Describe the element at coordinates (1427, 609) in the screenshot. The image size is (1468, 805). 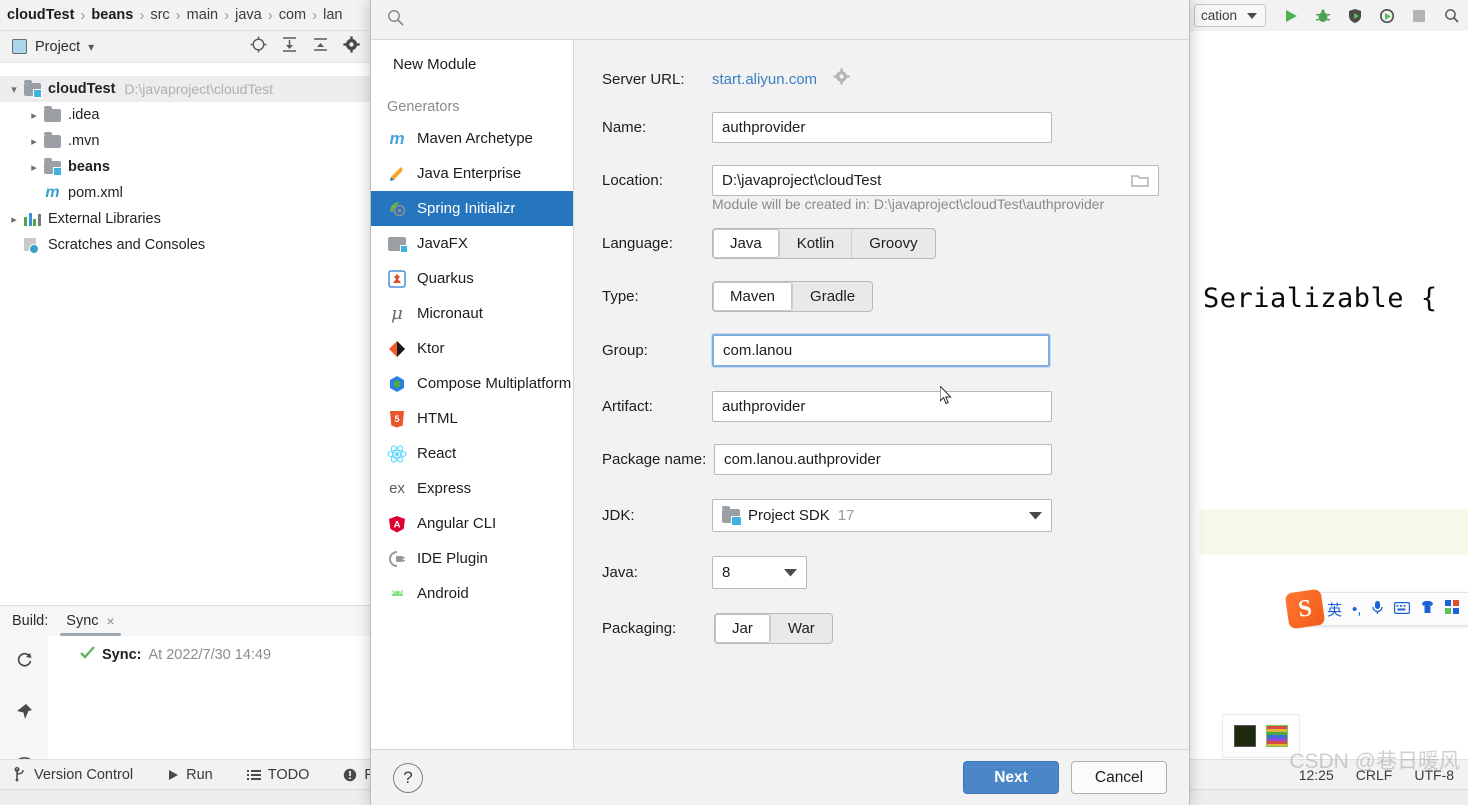
I see `skin-icon` at that location.